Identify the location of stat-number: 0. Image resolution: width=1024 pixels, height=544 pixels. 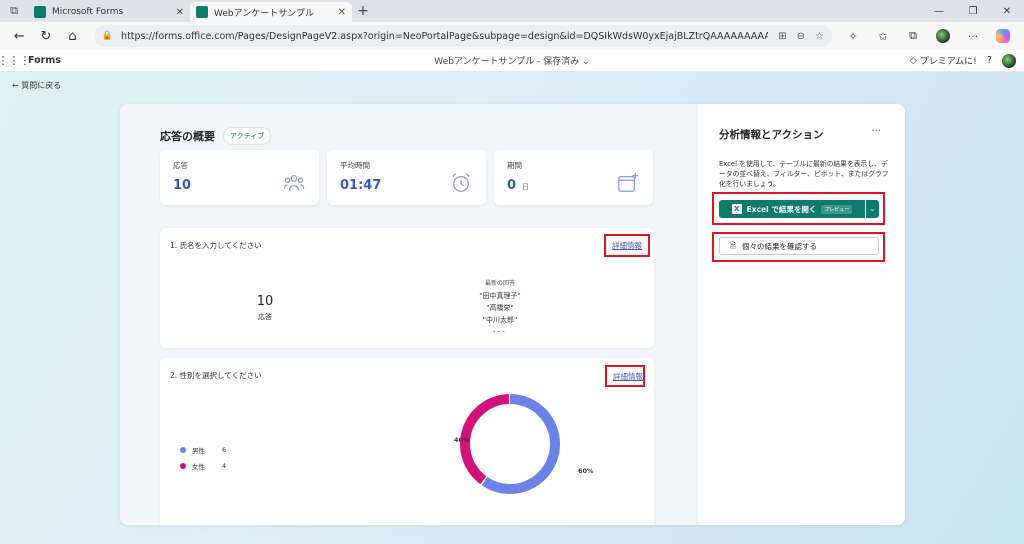
(512, 185).